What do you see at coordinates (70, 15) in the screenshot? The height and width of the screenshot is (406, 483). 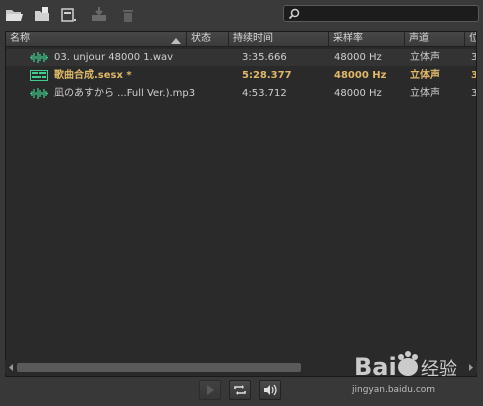 I see `new-file-icon` at bounding box center [70, 15].